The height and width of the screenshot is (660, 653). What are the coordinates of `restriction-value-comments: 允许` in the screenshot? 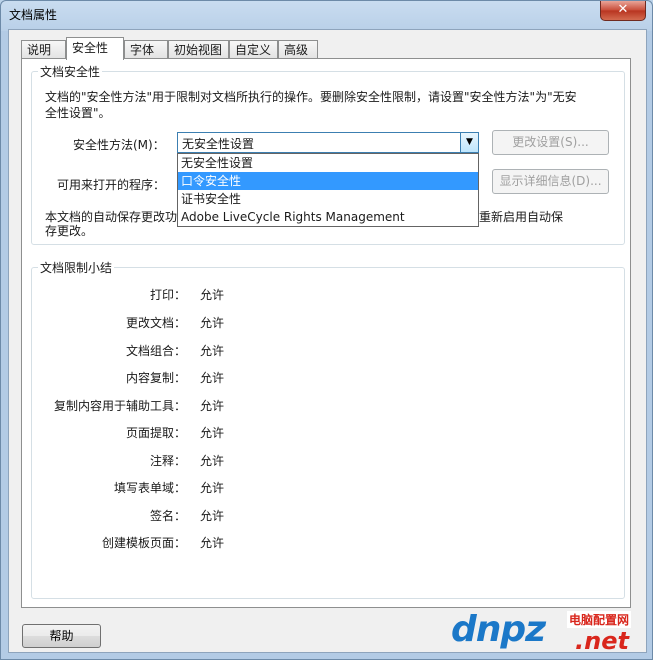 It's located at (212, 461).